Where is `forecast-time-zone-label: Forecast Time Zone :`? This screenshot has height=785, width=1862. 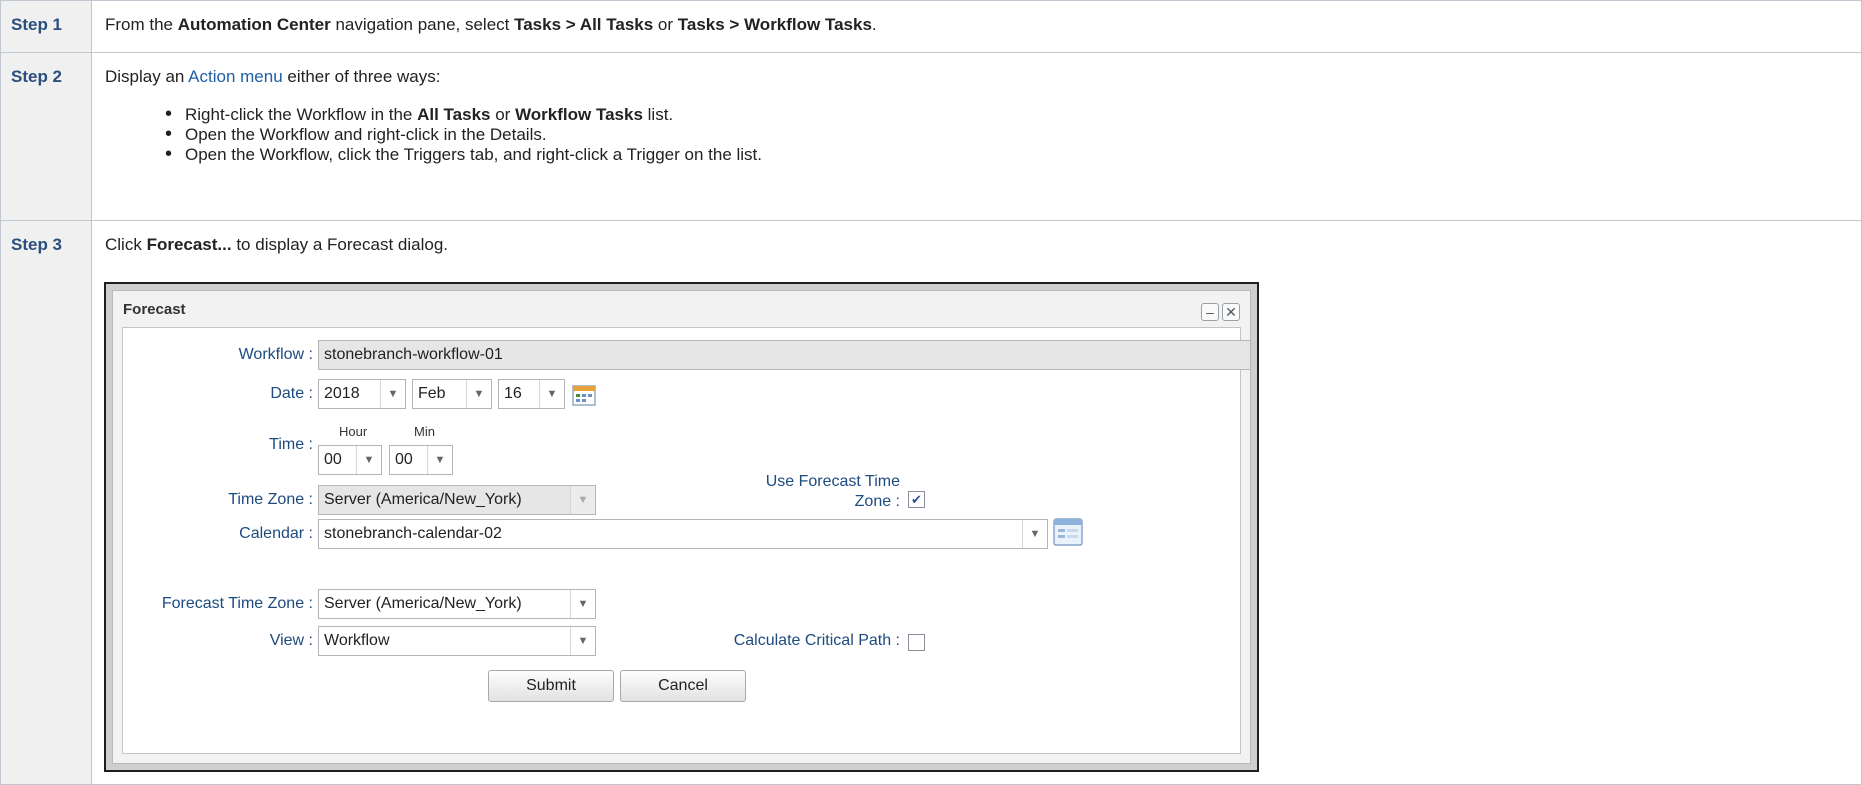 forecast-time-zone-label: Forecast Time Zone : is located at coordinates (237, 603).